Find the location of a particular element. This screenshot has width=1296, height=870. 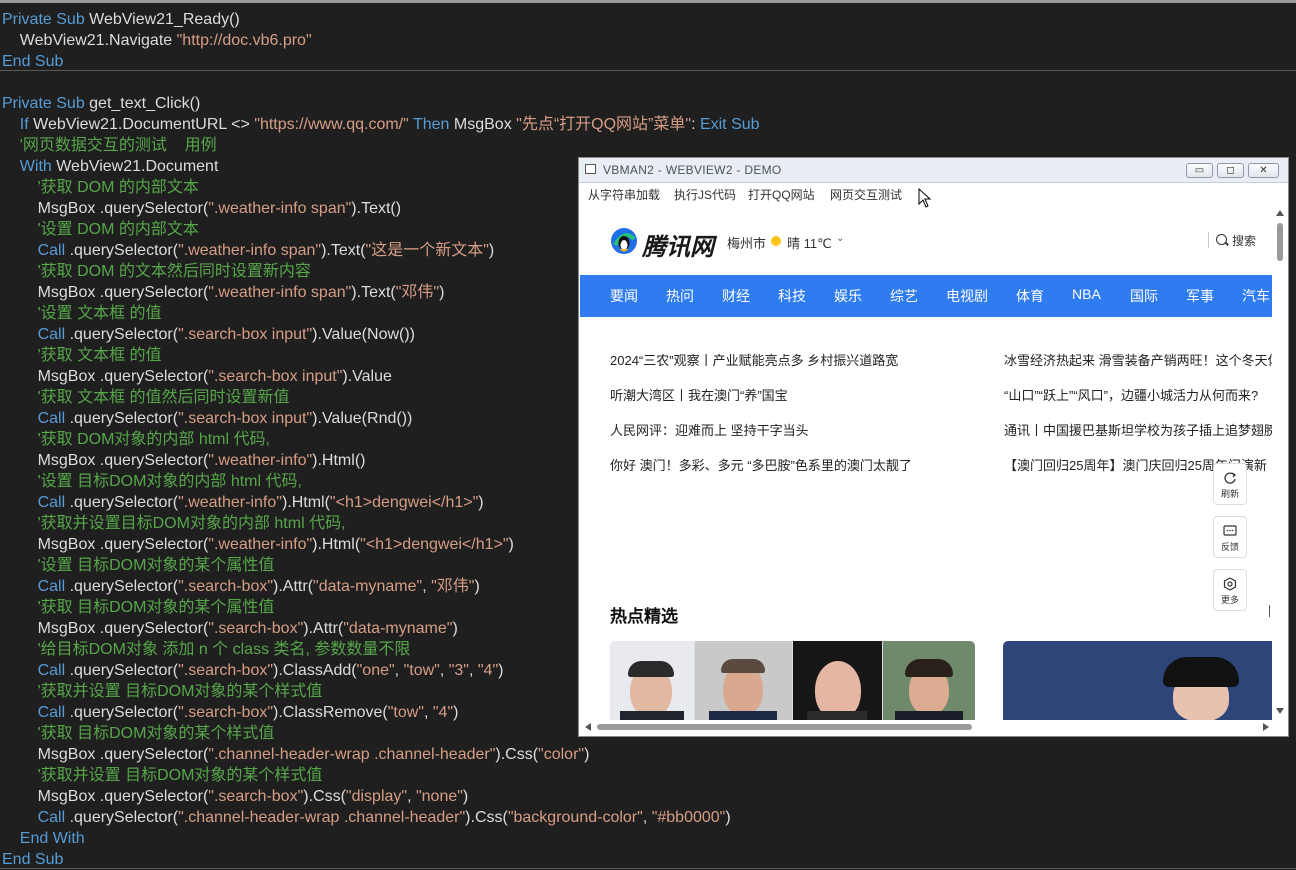

nav-item: 军事 is located at coordinates (1200, 296).